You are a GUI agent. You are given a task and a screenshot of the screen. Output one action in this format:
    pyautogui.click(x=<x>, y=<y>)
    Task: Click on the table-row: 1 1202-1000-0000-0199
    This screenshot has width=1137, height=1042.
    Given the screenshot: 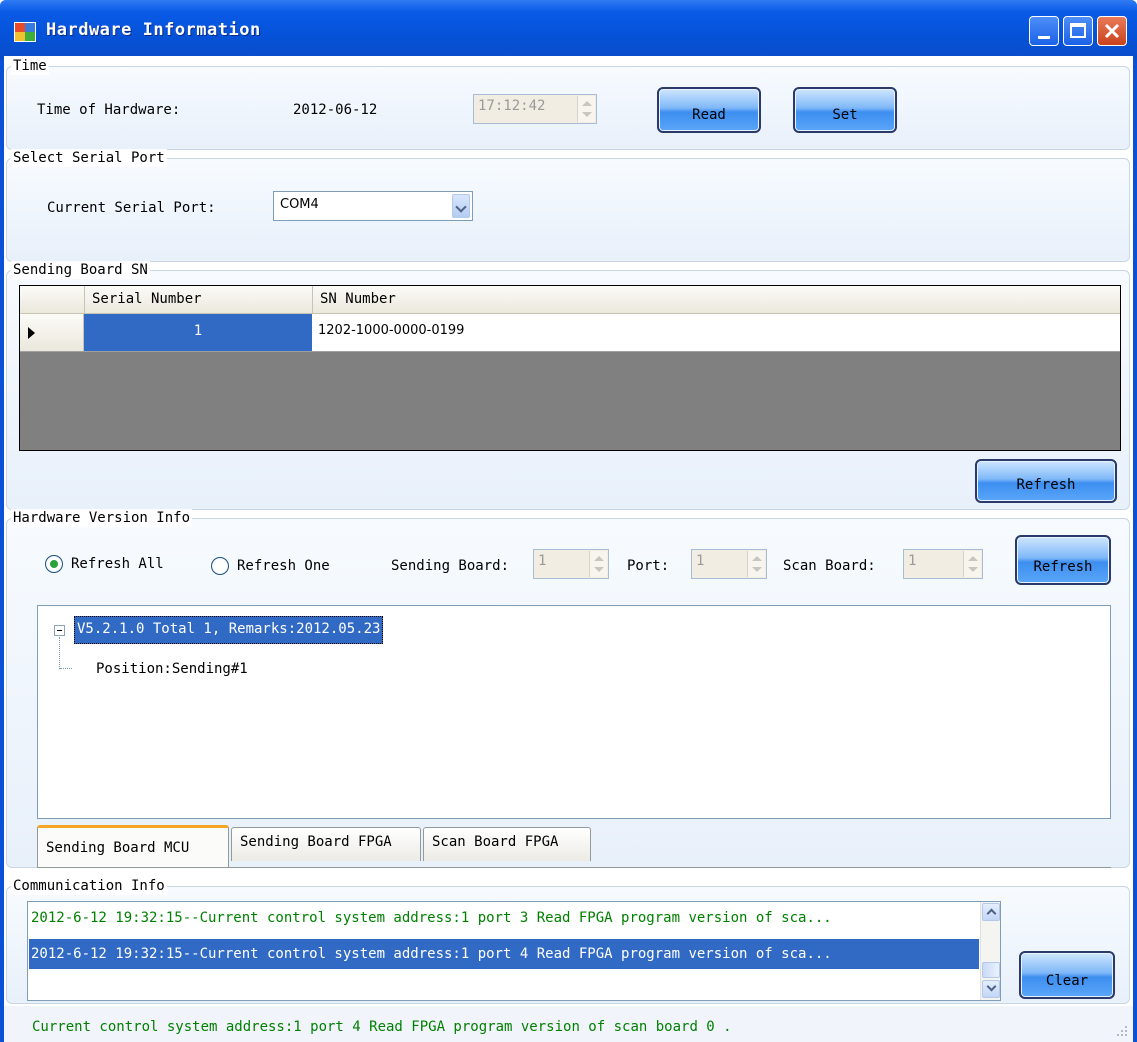 What is the action you would take?
    pyautogui.click(x=570, y=333)
    